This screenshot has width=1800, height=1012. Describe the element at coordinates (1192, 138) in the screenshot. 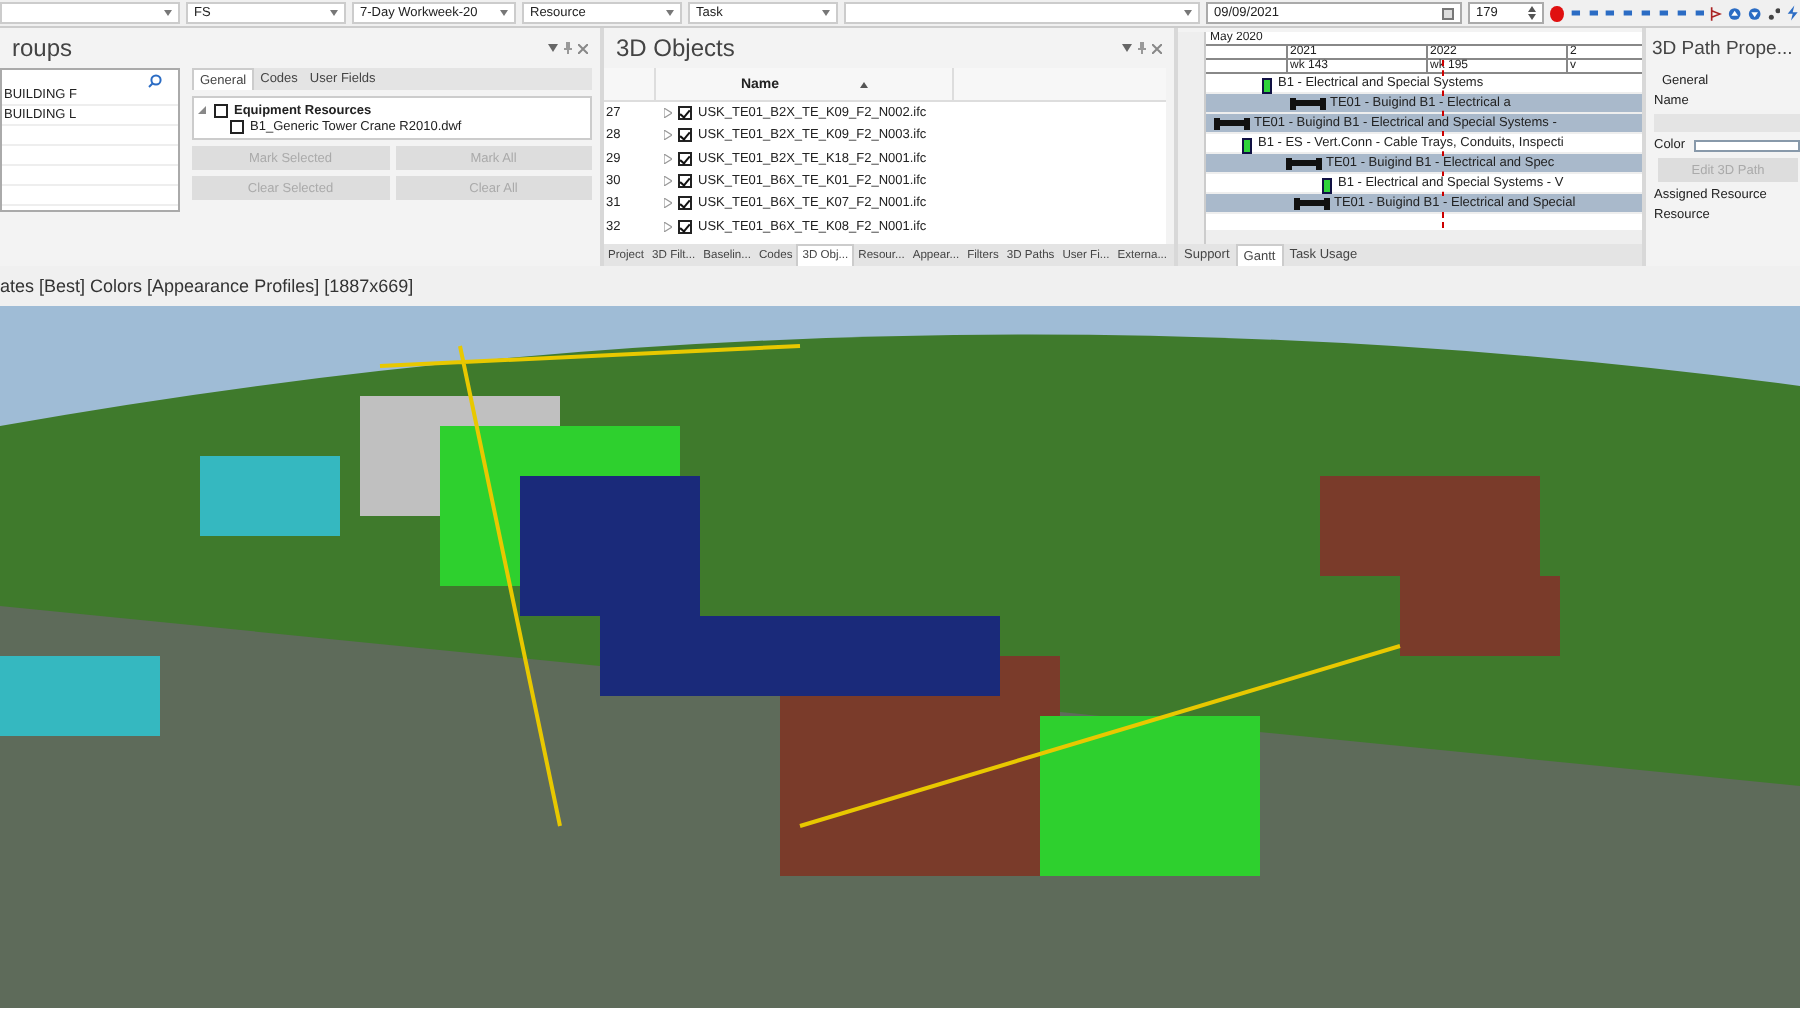

I see `vertical-scrollbar` at that location.